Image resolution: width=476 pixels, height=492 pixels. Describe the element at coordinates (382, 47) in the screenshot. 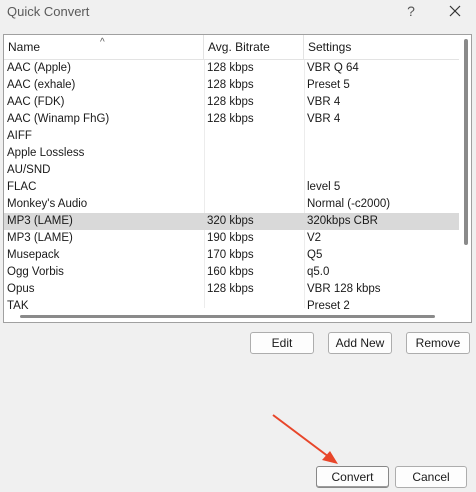

I see `column-header-settings: Settings` at that location.